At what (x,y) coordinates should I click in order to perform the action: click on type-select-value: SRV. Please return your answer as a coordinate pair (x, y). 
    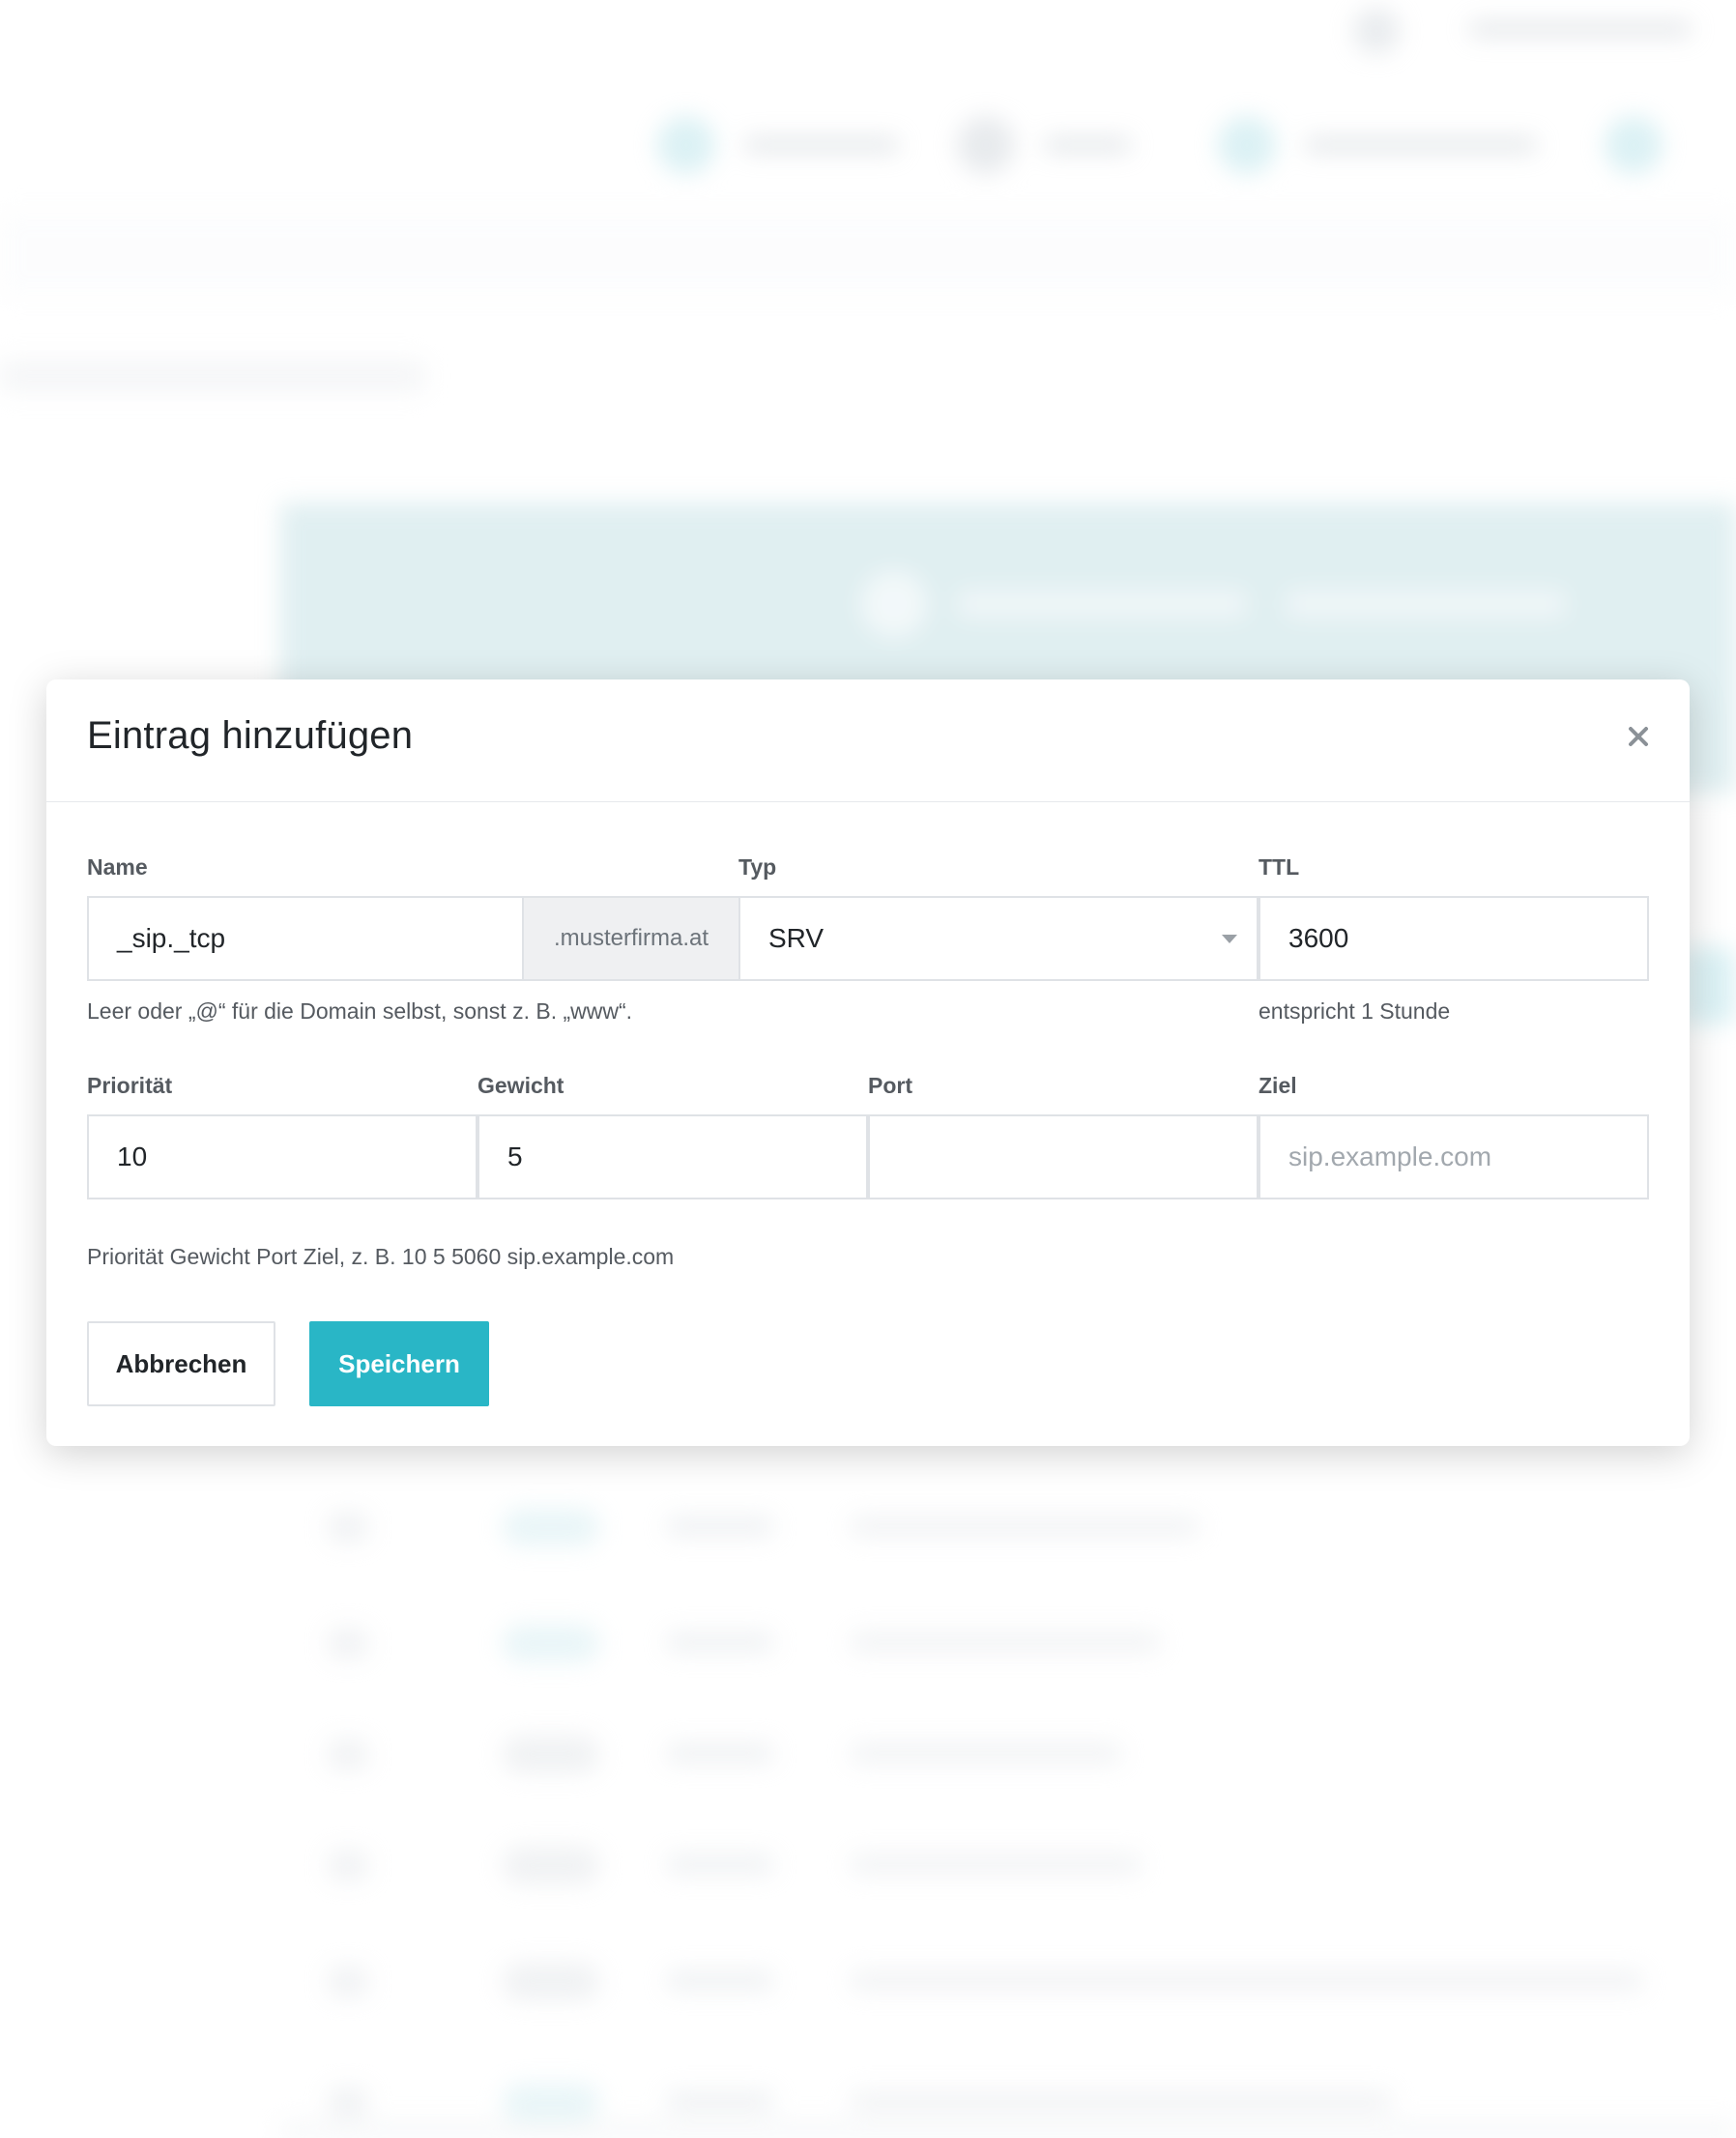
    Looking at the image, I should click on (796, 938).